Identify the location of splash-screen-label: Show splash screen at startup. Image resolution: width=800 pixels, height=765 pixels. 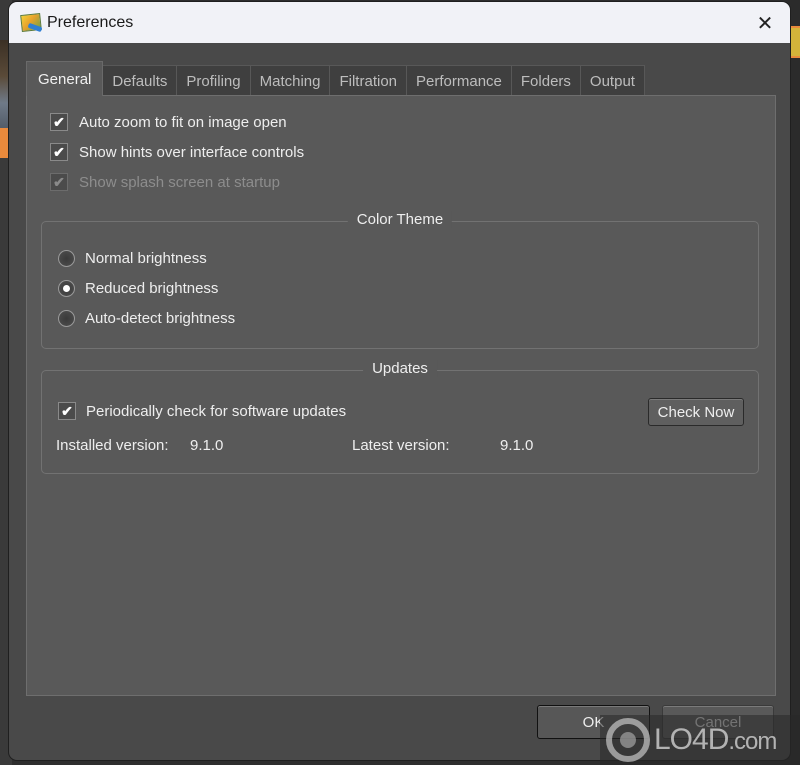
(179, 182).